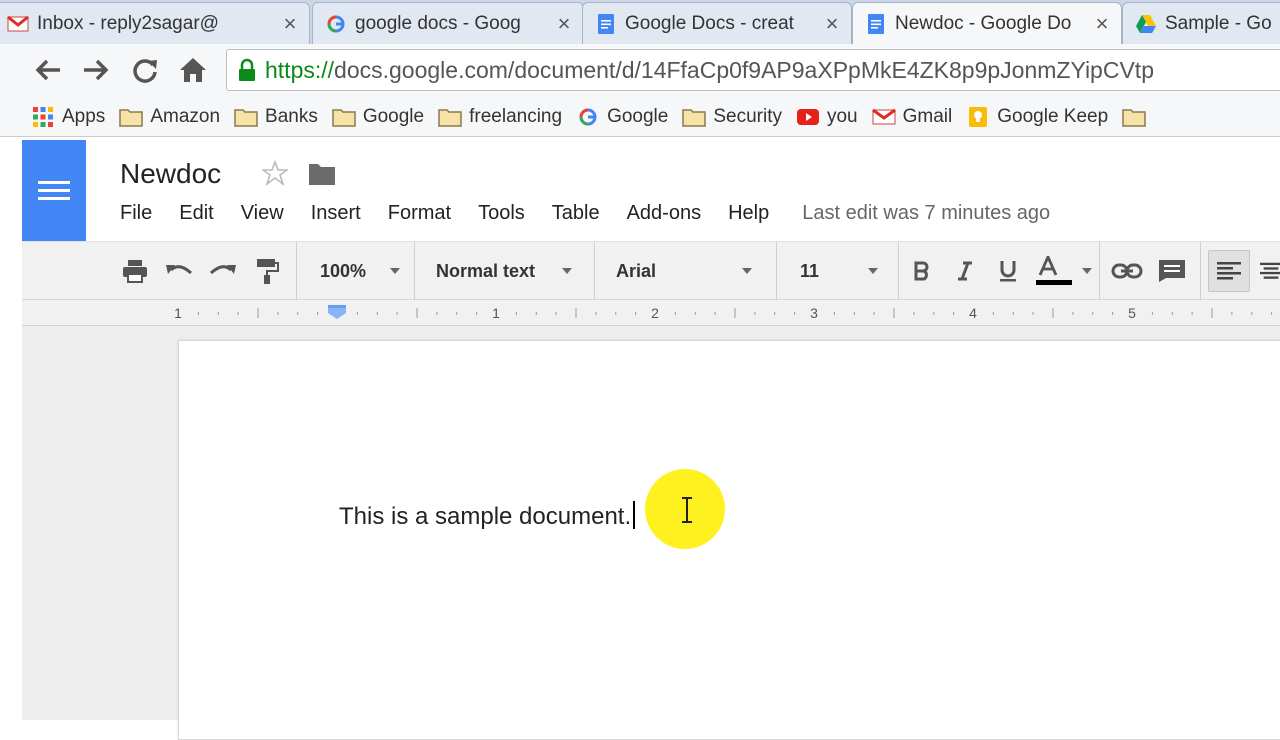 This screenshot has height=740, width=1280. I want to click on bookmark-label: Security, so click(747, 116).